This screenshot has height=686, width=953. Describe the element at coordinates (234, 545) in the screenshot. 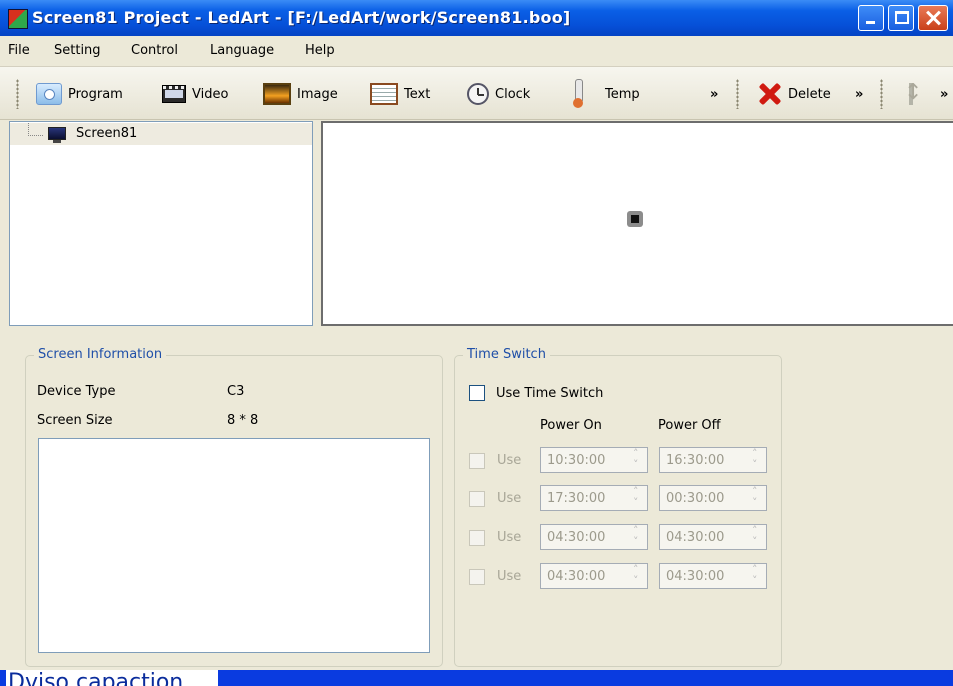

I see `screen-info-textarea` at that location.